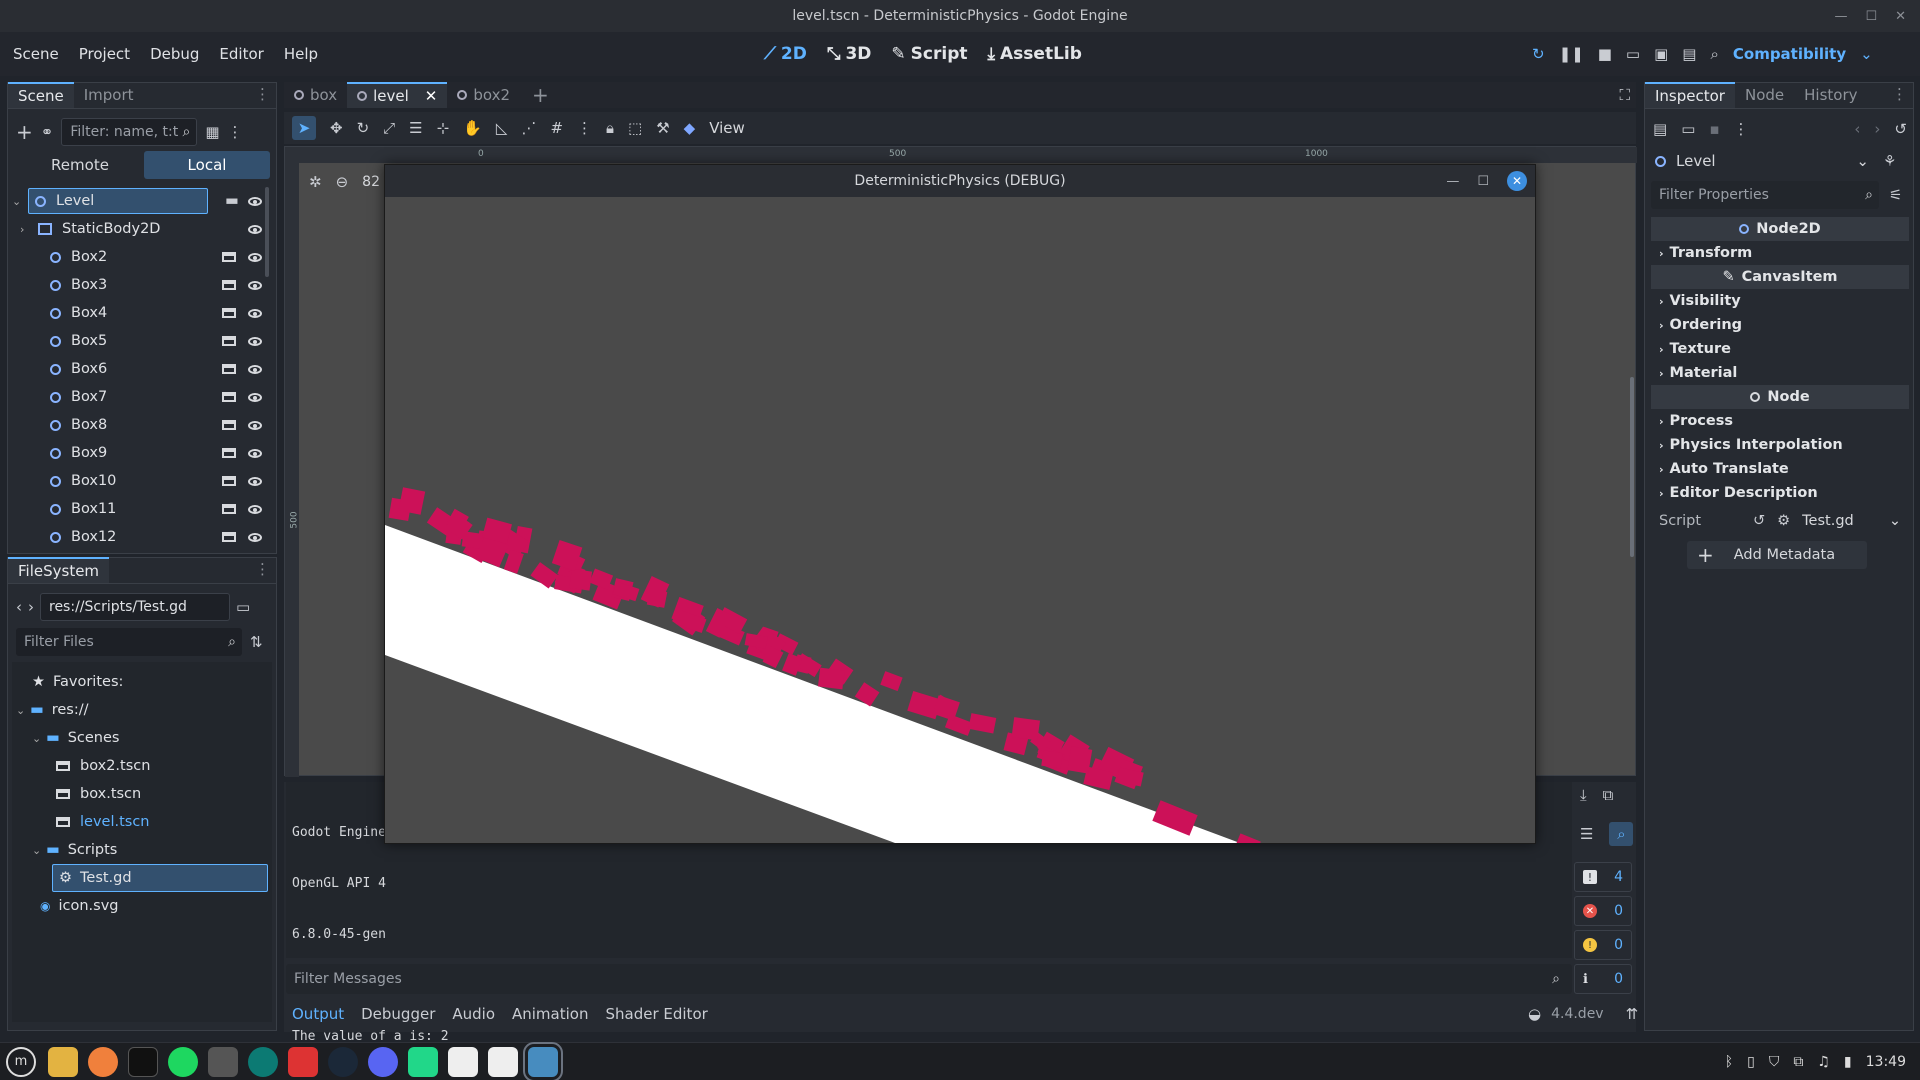  Describe the element at coordinates (1780, 445) in the screenshot. I see `section-physics-interpolation: › Physics Interpolation` at that location.